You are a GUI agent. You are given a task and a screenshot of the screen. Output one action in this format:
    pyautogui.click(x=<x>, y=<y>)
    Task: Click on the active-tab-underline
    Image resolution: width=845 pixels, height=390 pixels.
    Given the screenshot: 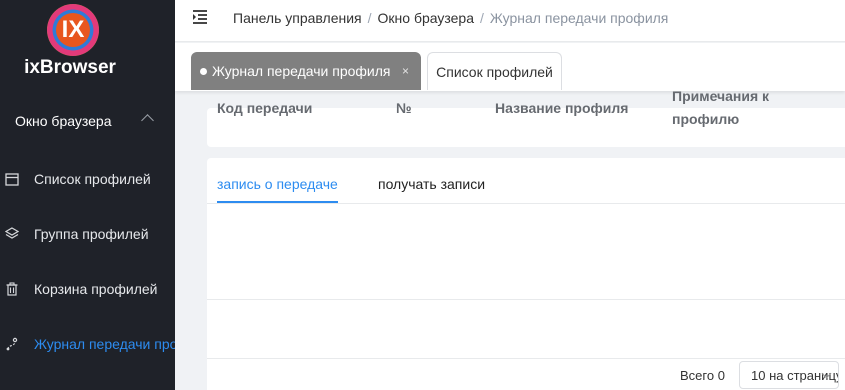 What is the action you would take?
    pyautogui.click(x=277, y=202)
    